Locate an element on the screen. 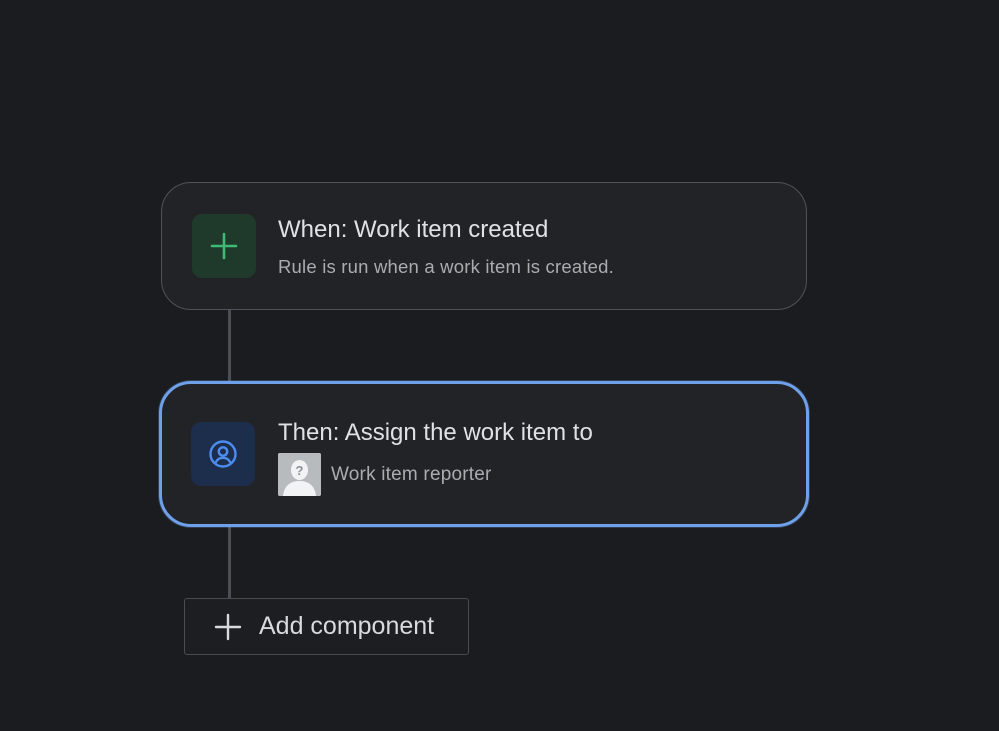  default-avatar-icon: ? is located at coordinates (299, 474).